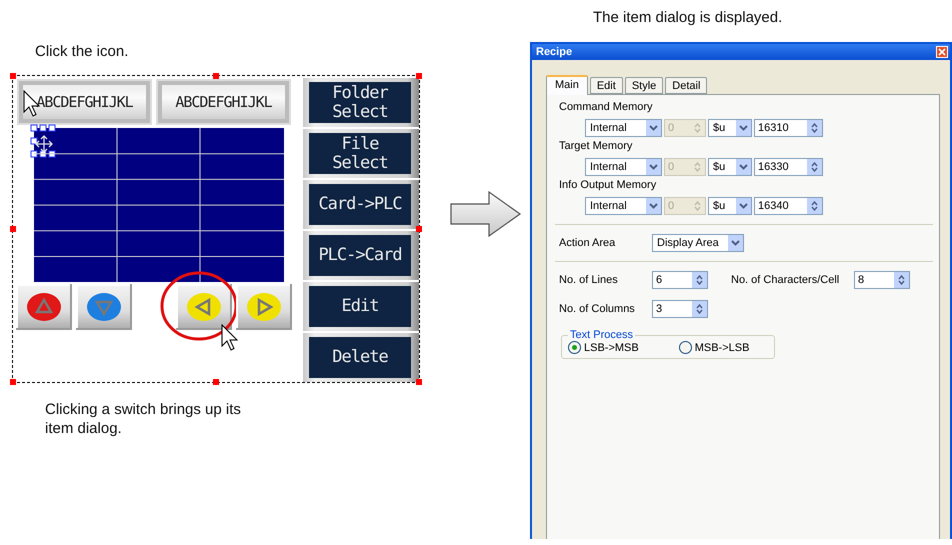  Describe the element at coordinates (361, 255) in the screenshot. I see `command-button: PLC->Card` at that location.